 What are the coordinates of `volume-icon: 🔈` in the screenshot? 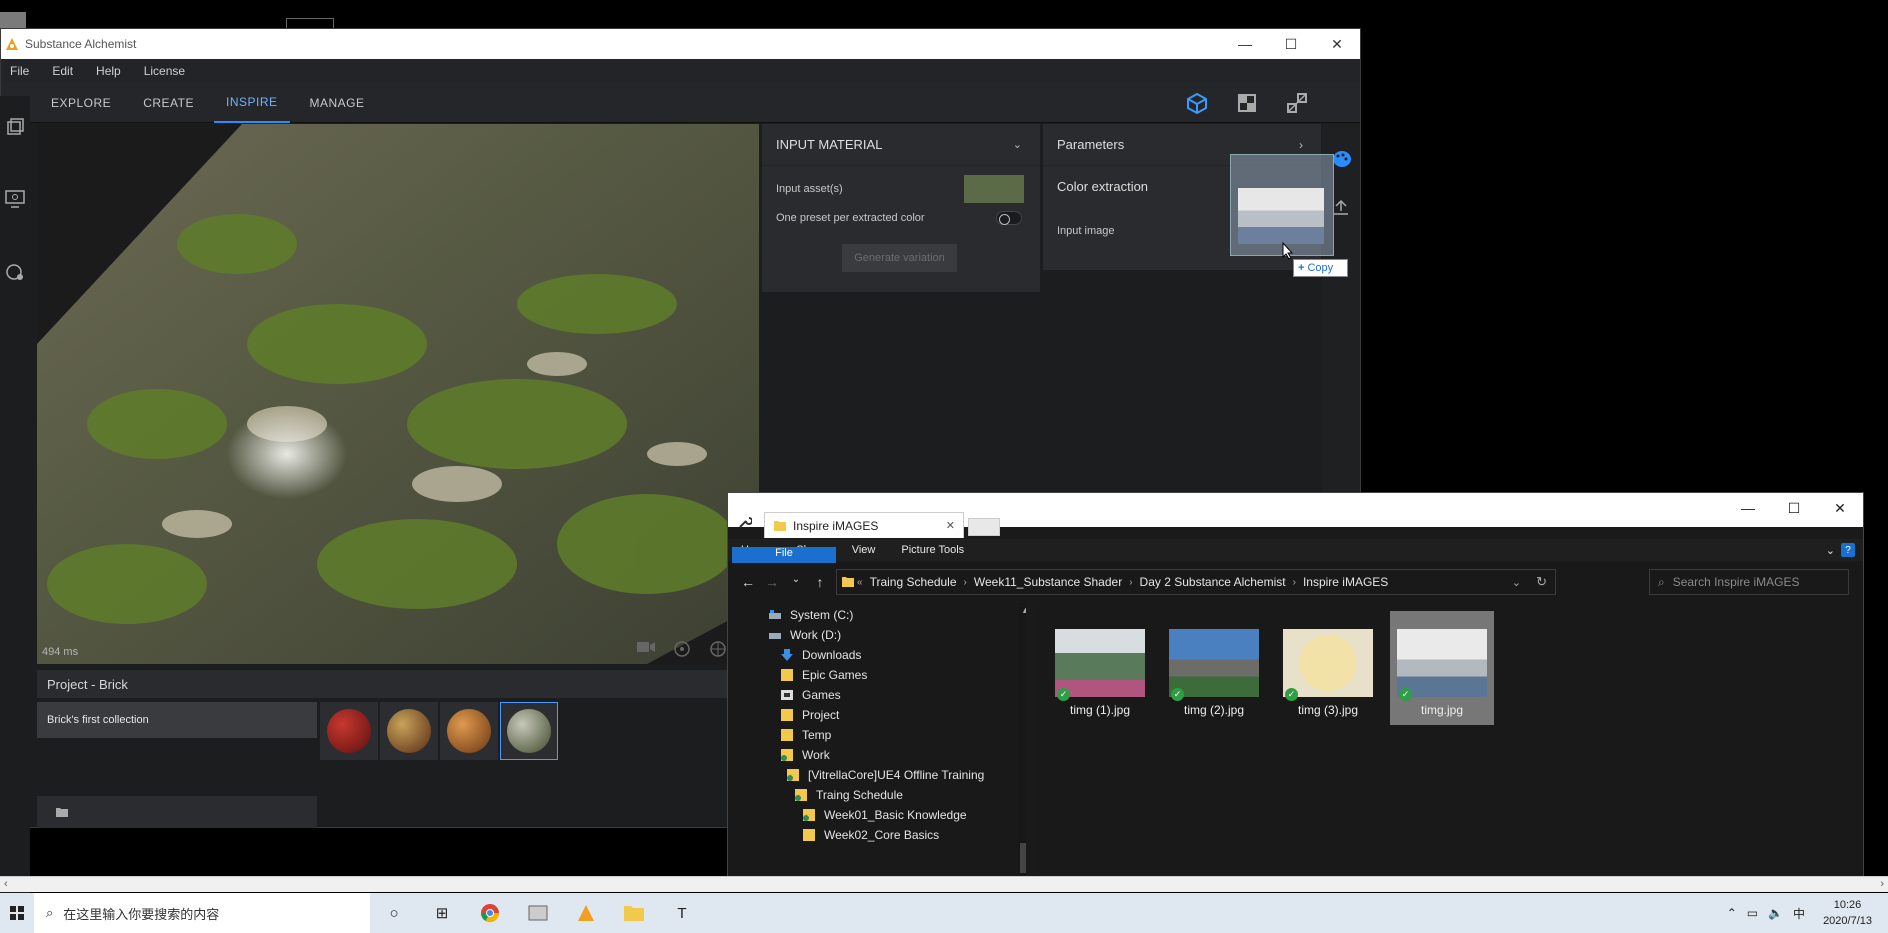 It's located at (1775, 913).